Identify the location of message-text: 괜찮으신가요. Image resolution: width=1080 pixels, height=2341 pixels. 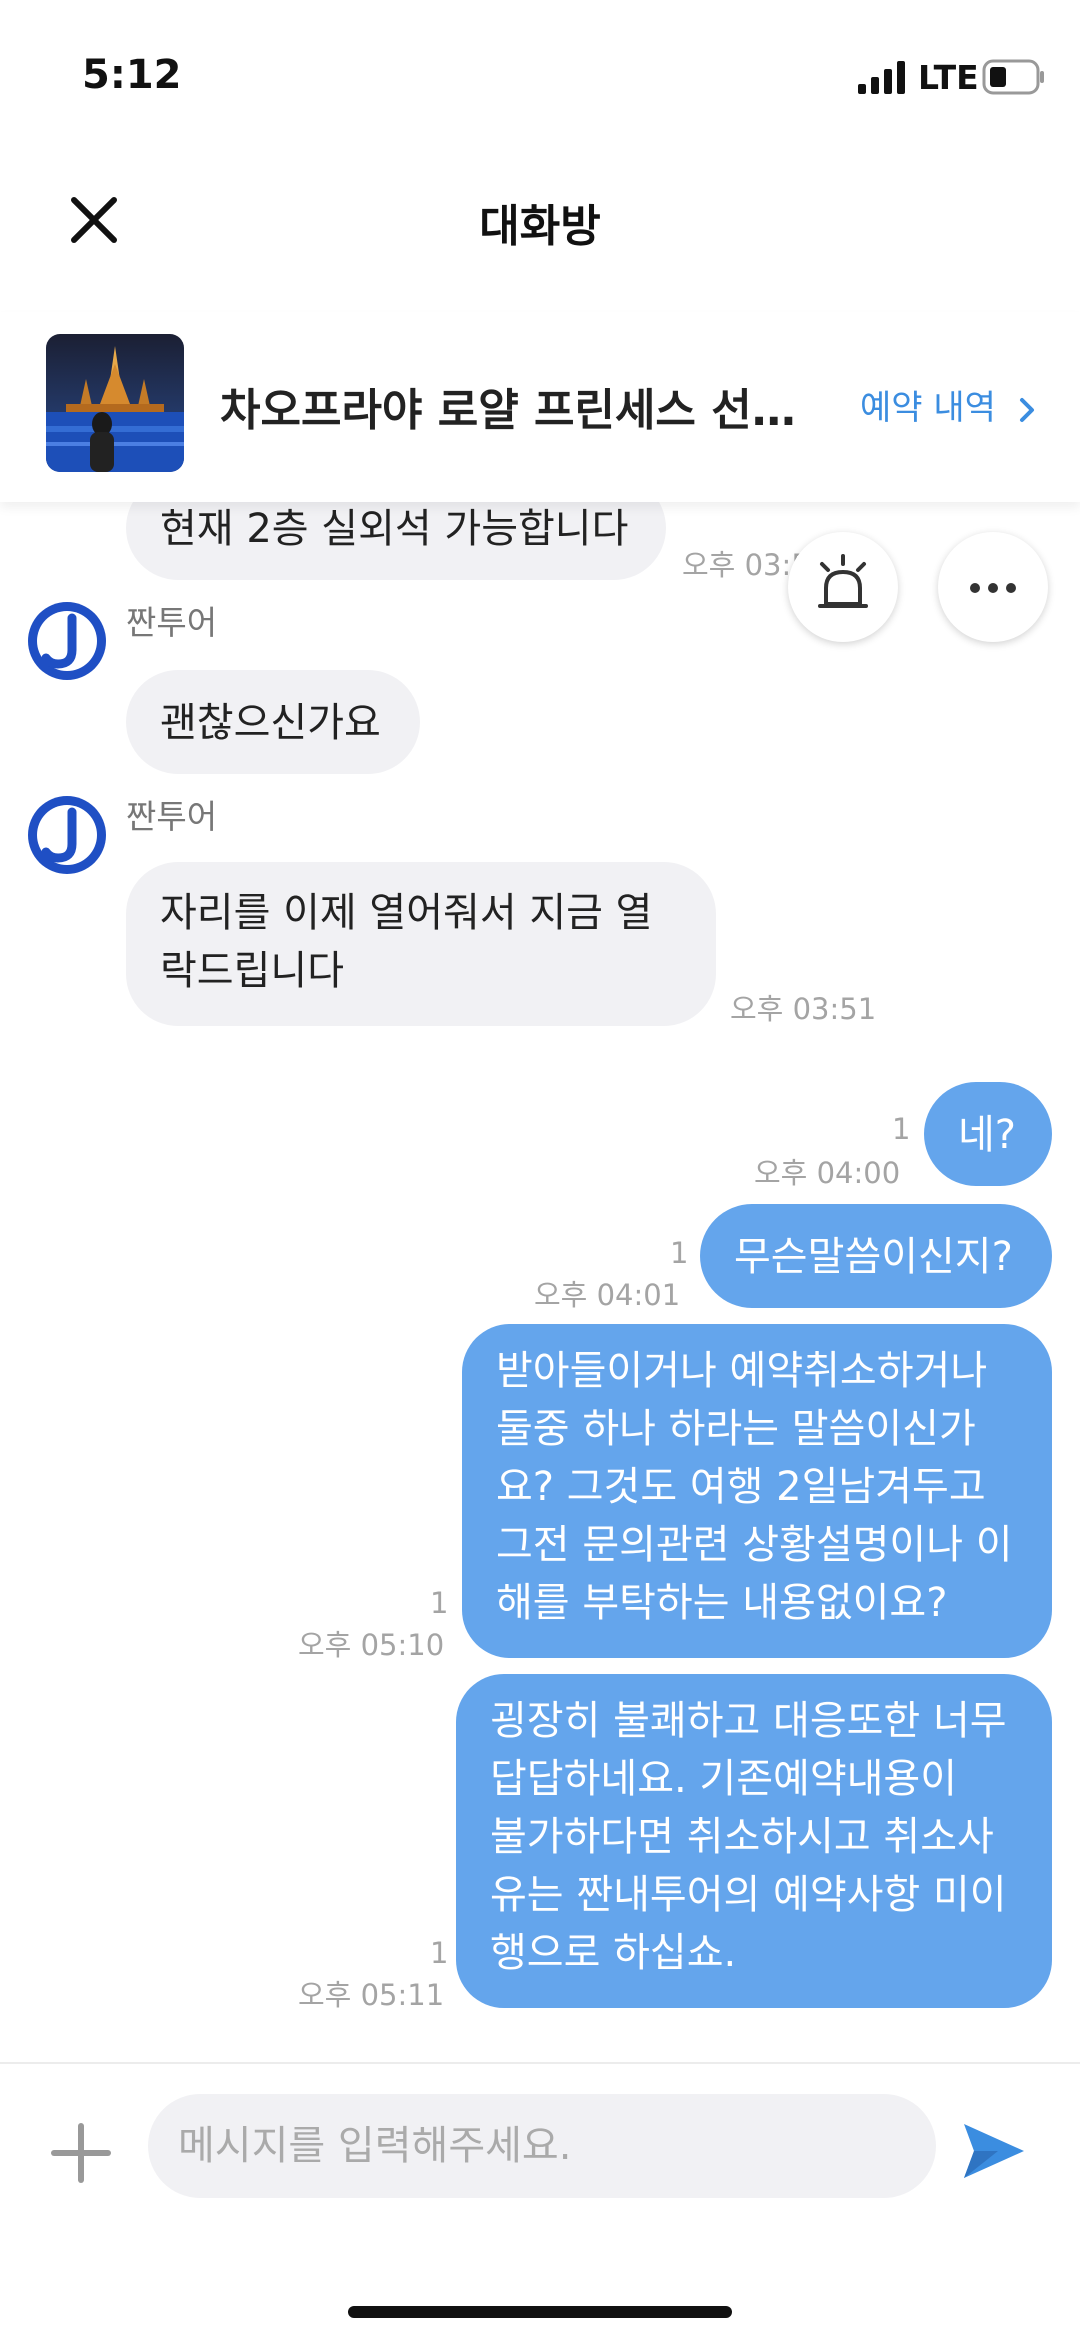
(270, 723).